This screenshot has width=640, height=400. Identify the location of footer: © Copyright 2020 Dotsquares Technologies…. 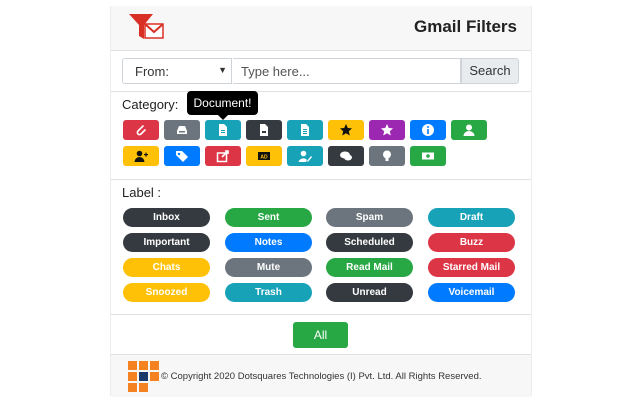
(321, 375).